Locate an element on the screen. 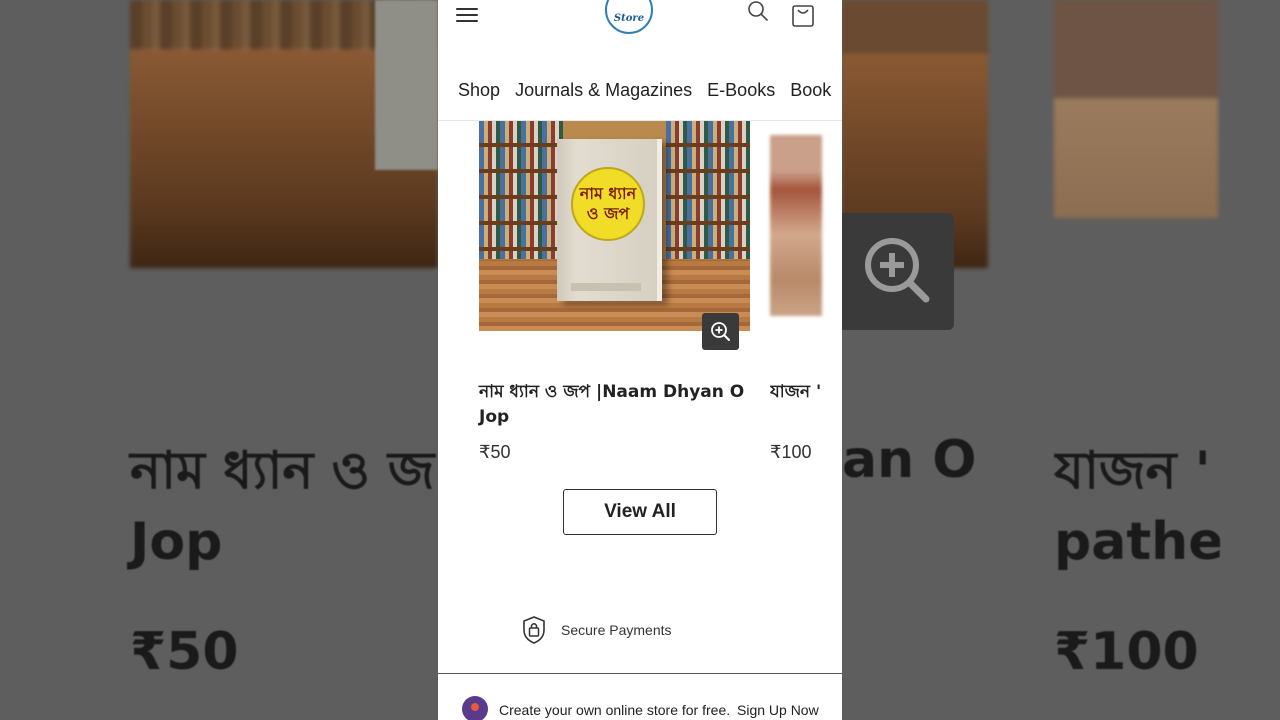  background-book-fragment is located at coordinates (406, 85).